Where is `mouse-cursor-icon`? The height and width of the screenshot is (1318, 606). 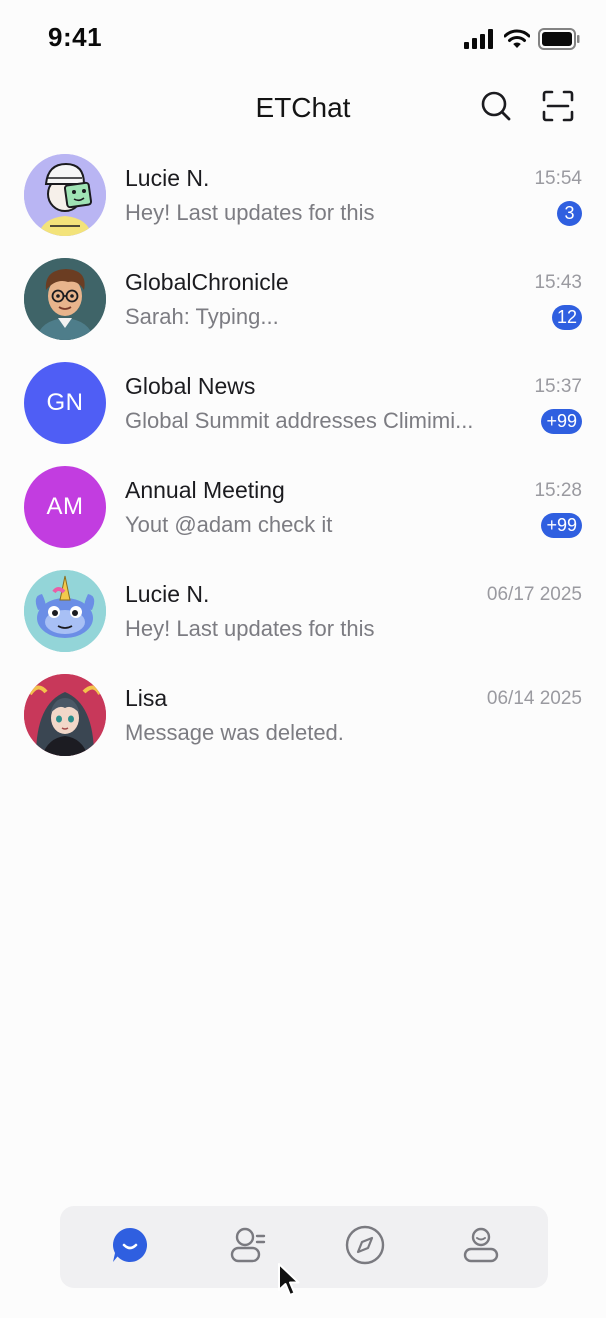 mouse-cursor-icon is located at coordinates (289, 1282).